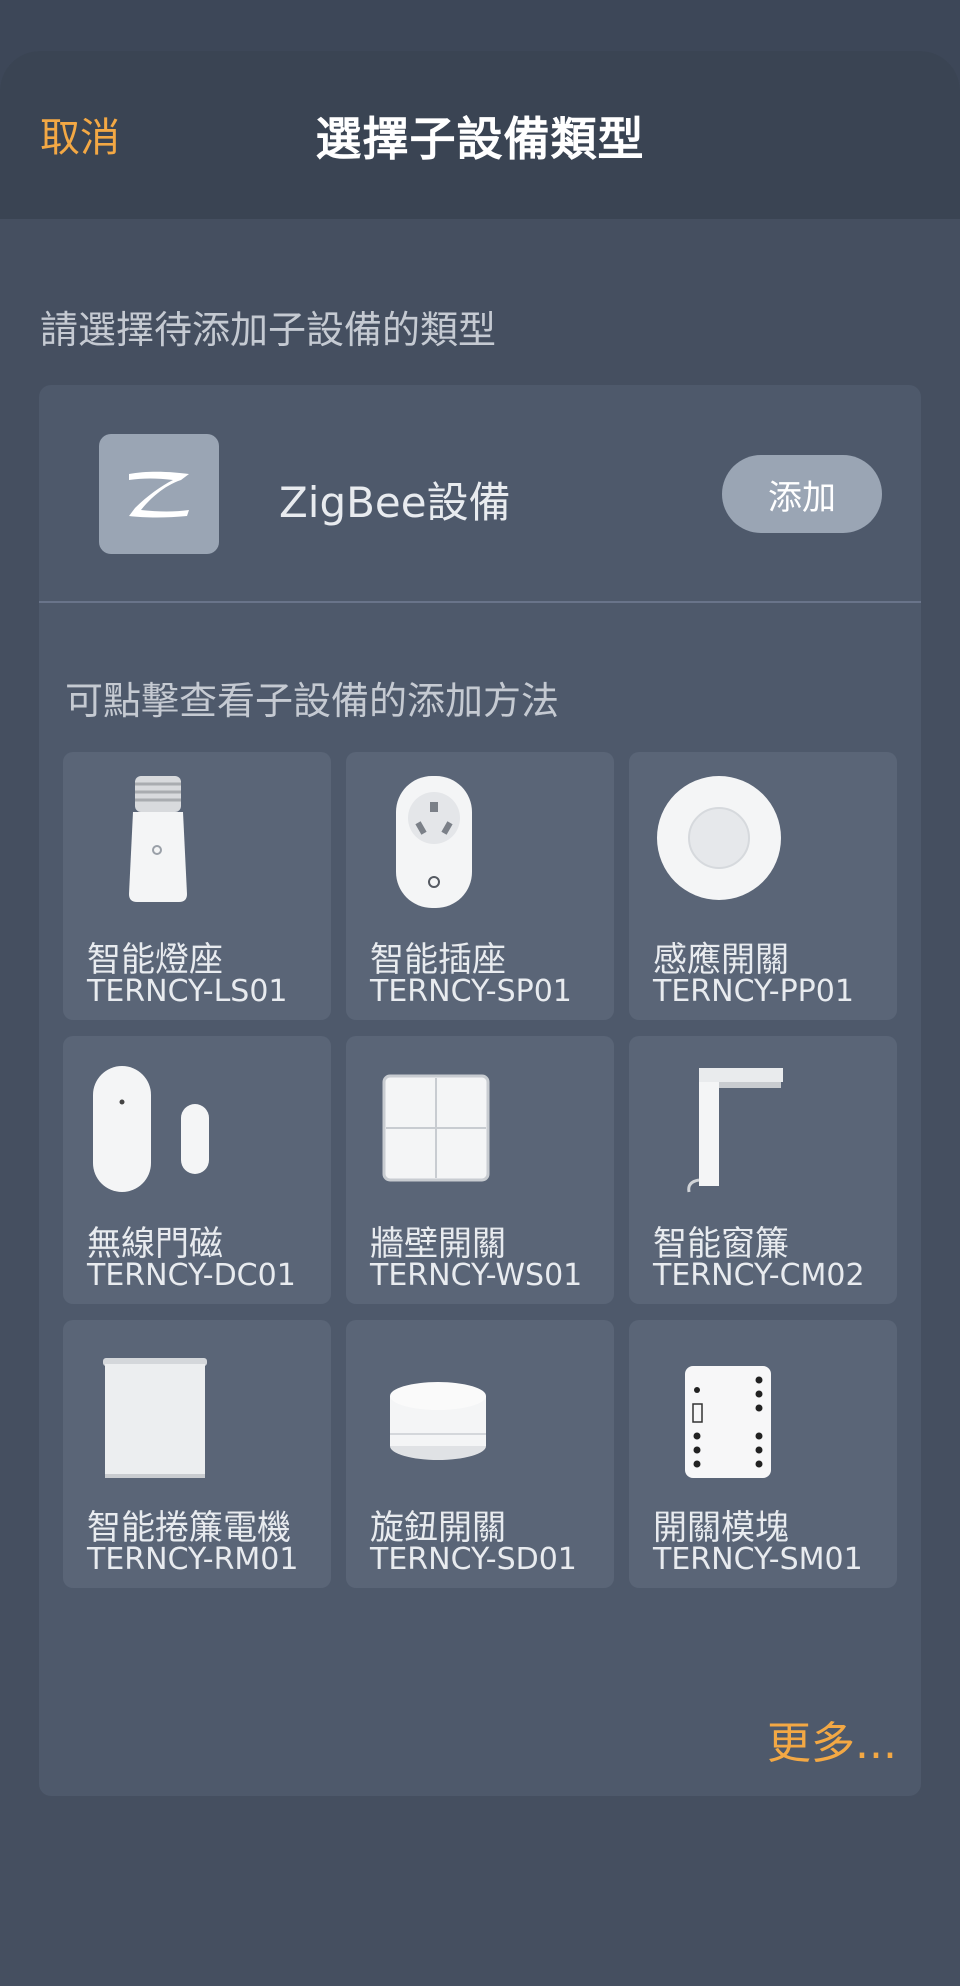 This screenshot has width=960, height=1986. What do you see at coordinates (728, 1422) in the screenshot?
I see `switch-module-icon` at bounding box center [728, 1422].